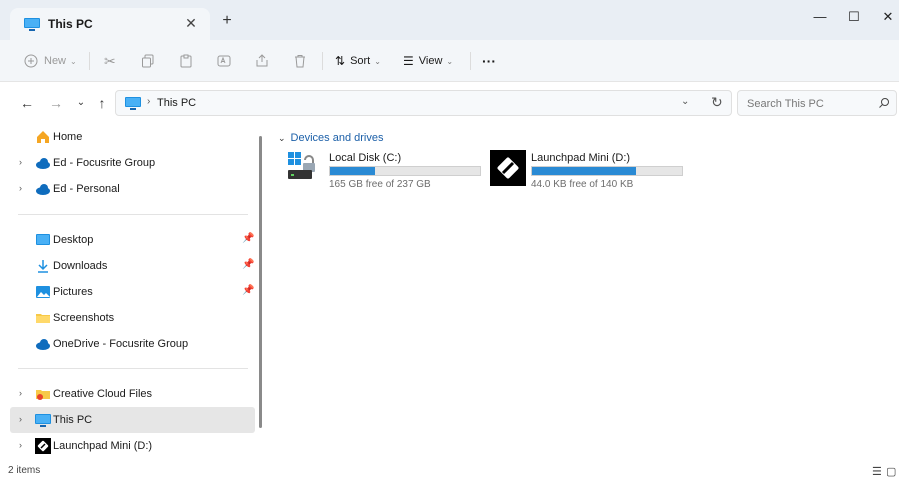  I want to click on copy-button, so click(148, 61).